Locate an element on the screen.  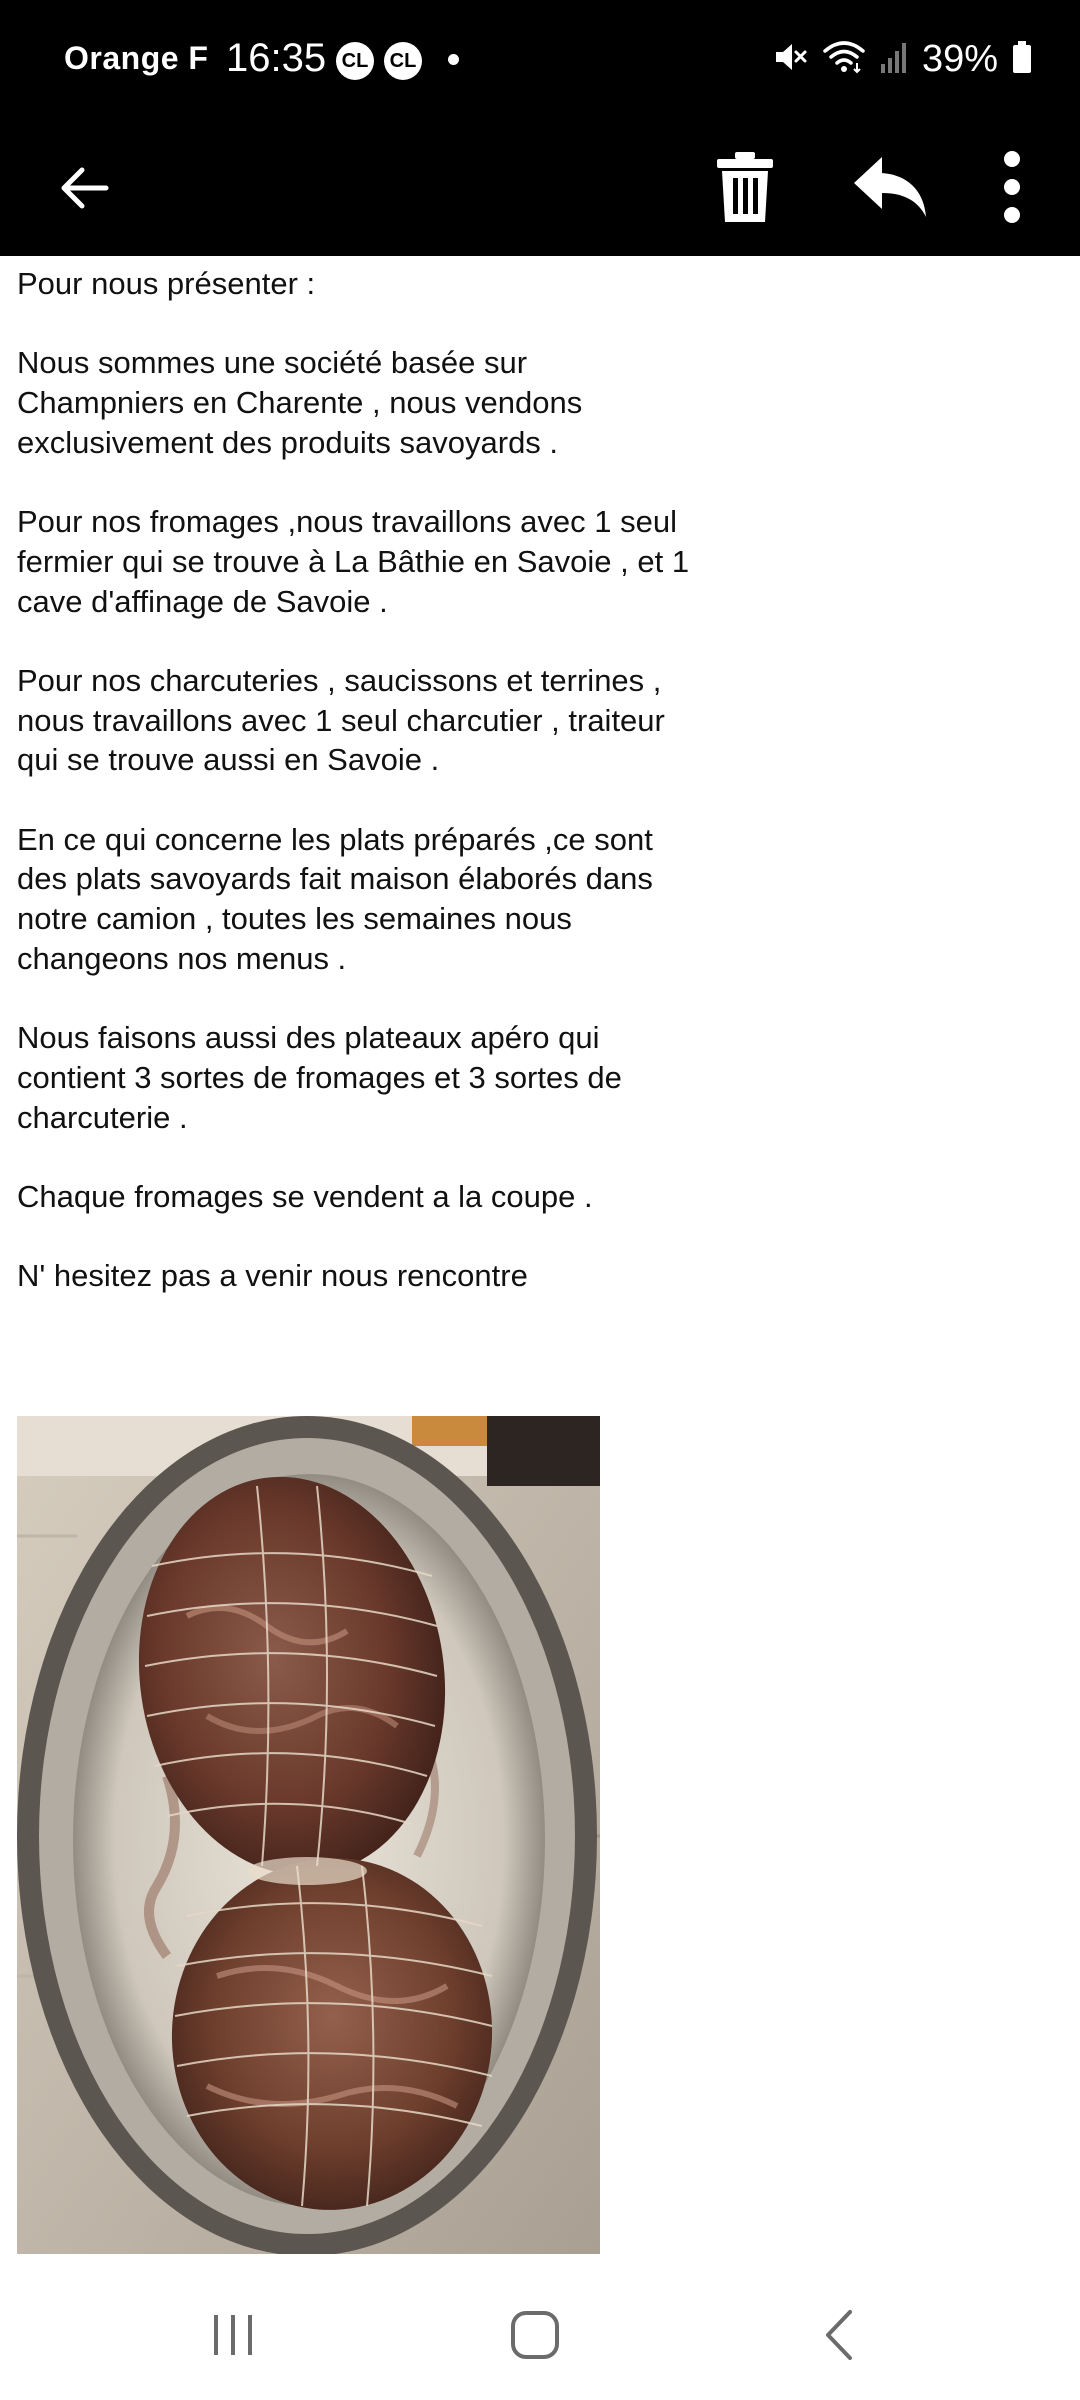
back-button is located at coordinates (84, 188).